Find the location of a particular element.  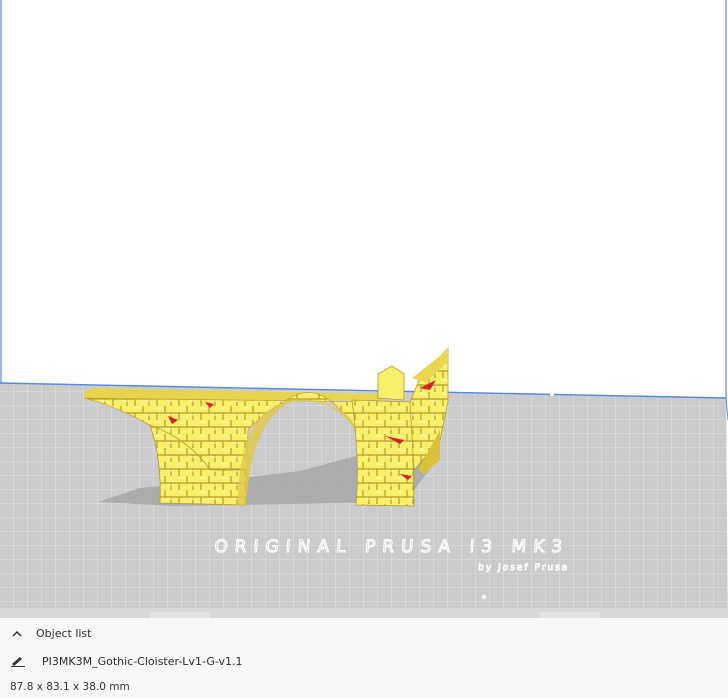

object-list-toggle: Object list is located at coordinates (50, 633).